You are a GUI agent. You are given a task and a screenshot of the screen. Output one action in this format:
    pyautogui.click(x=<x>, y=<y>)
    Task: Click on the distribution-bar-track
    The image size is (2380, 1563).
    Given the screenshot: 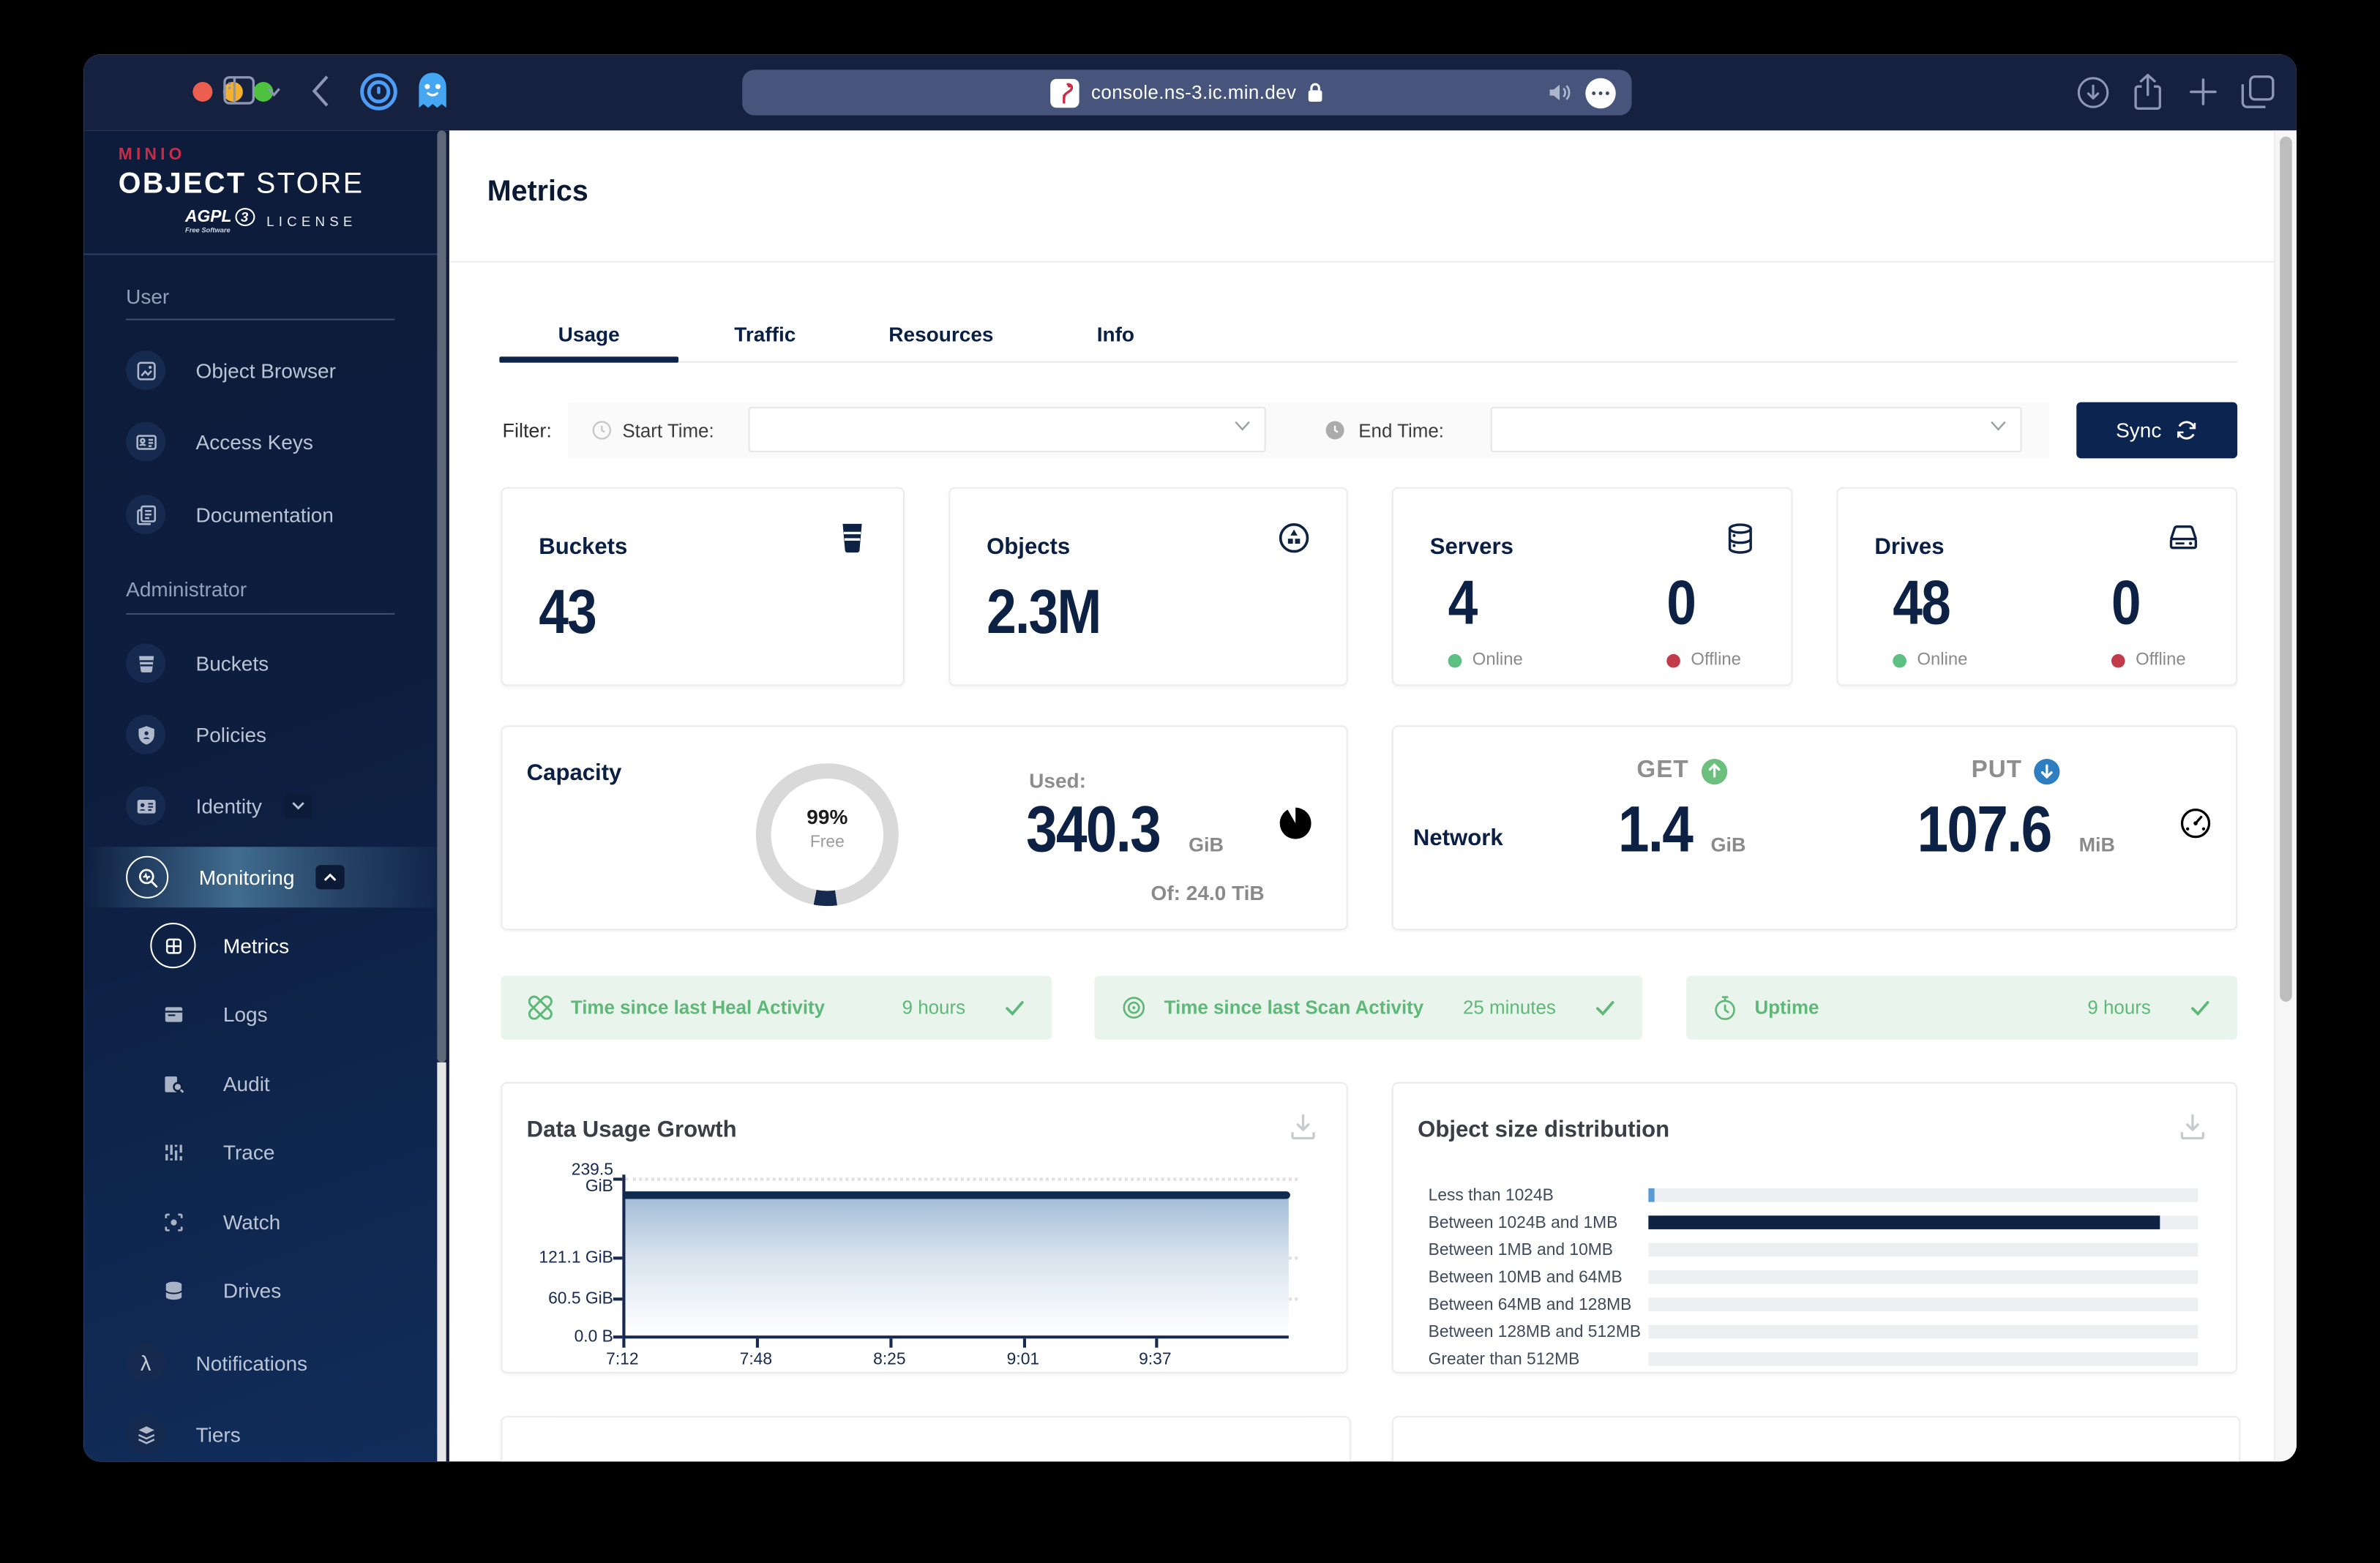 What is the action you would take?
    pyautogui.click(x=1923, y=1359)
    